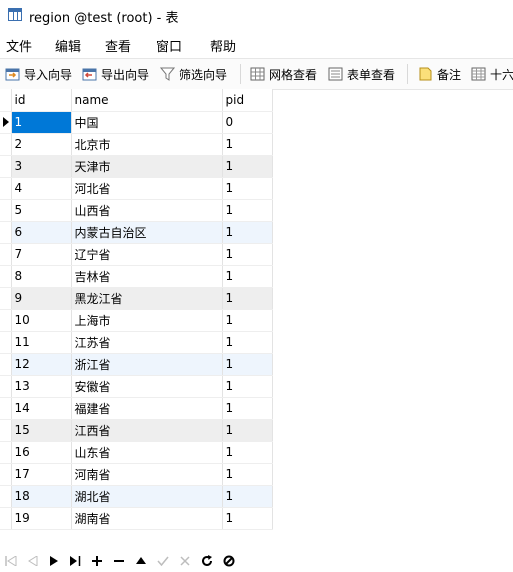 The width and height of the screenshot is (513, 572). What do you see at coordinates (147, 386) in the screenshot?
I see `cell-name: 安徽省` at bounding box center [147, 386].